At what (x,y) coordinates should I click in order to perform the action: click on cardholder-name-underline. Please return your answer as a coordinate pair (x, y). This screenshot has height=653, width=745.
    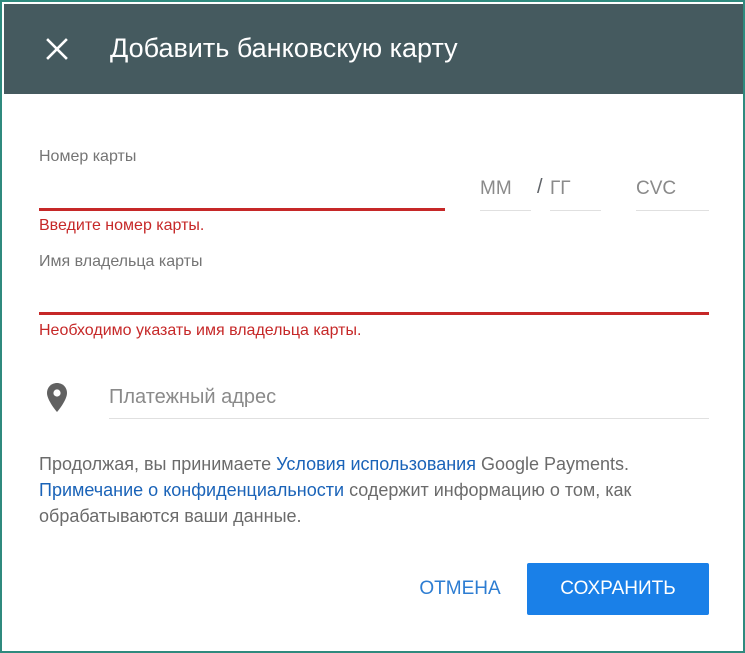
    Looking at the image, I should click on (374, 313).